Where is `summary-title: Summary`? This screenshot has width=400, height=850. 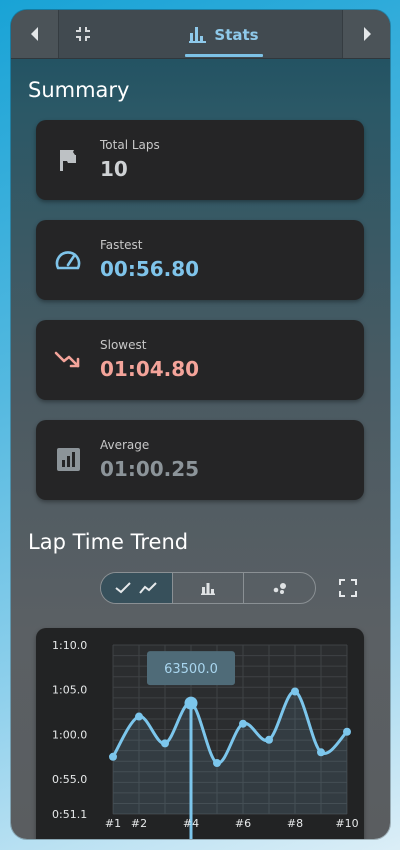
summary-title: Summary is located at coordinates (79, 90).